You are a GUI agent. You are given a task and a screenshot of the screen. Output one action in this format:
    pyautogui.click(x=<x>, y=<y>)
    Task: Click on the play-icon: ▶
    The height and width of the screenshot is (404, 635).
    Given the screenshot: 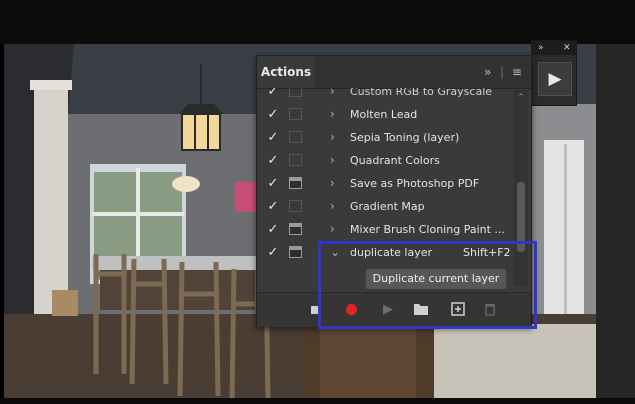 What is the action you would take?
    pyautogui.click(x=555, y=79)
    